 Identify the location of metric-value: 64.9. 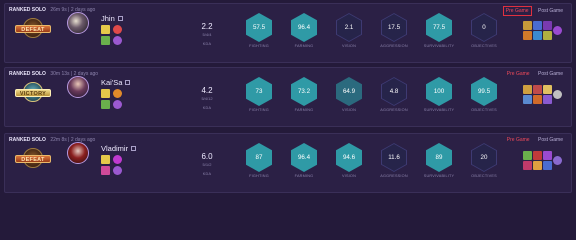
(349, 91).